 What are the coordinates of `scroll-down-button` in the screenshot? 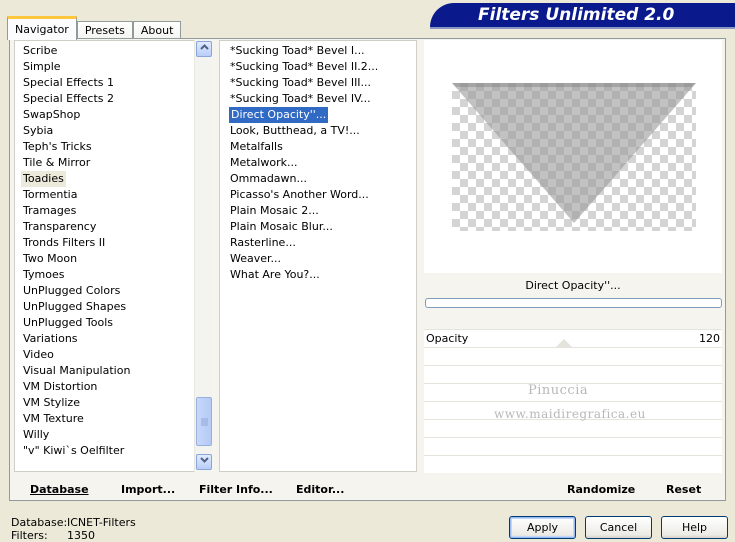 It's located at (204, 462).